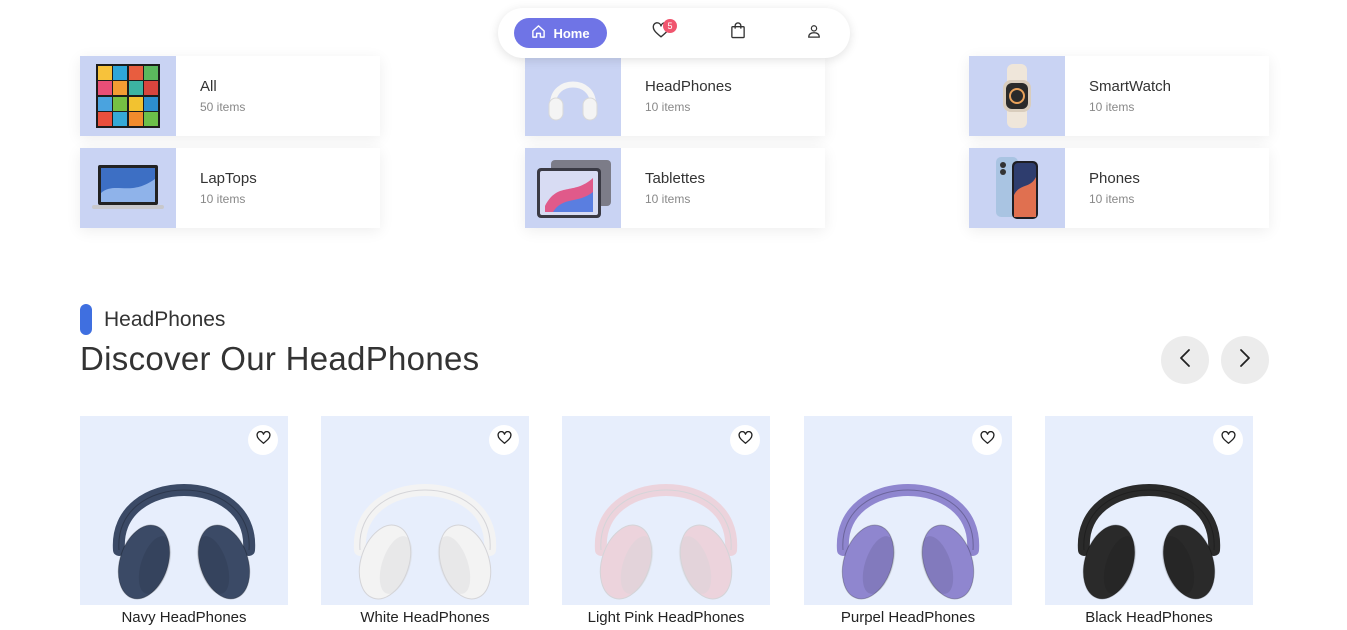 The height and width of the screenshot is (630, 1347). Describe the element at coordinates (675, 188) in the screenshot. I see `category-card-tablets: Tablettes 10 items` at that location.